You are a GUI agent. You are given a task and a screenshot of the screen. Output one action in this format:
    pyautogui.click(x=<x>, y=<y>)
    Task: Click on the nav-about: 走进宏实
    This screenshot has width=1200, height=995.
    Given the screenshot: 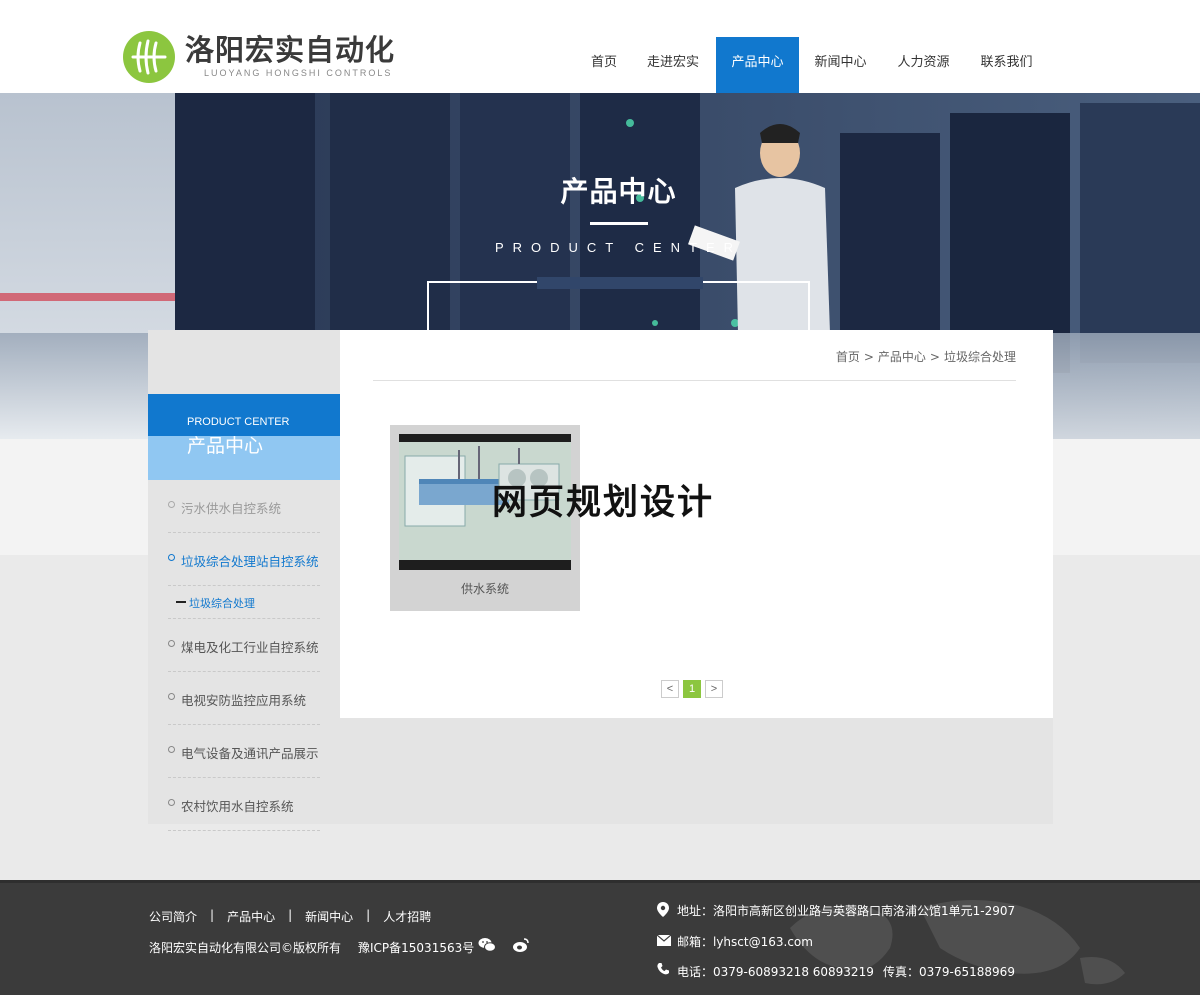 What is the action you would take?
    pyautogui.click(x=673, y=65)
    